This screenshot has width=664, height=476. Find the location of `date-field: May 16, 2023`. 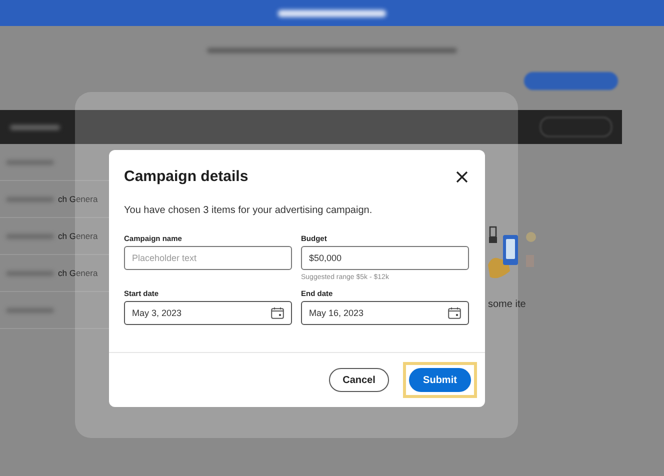

date-field: May 16, 2023 is located at coordinates (385, 313).